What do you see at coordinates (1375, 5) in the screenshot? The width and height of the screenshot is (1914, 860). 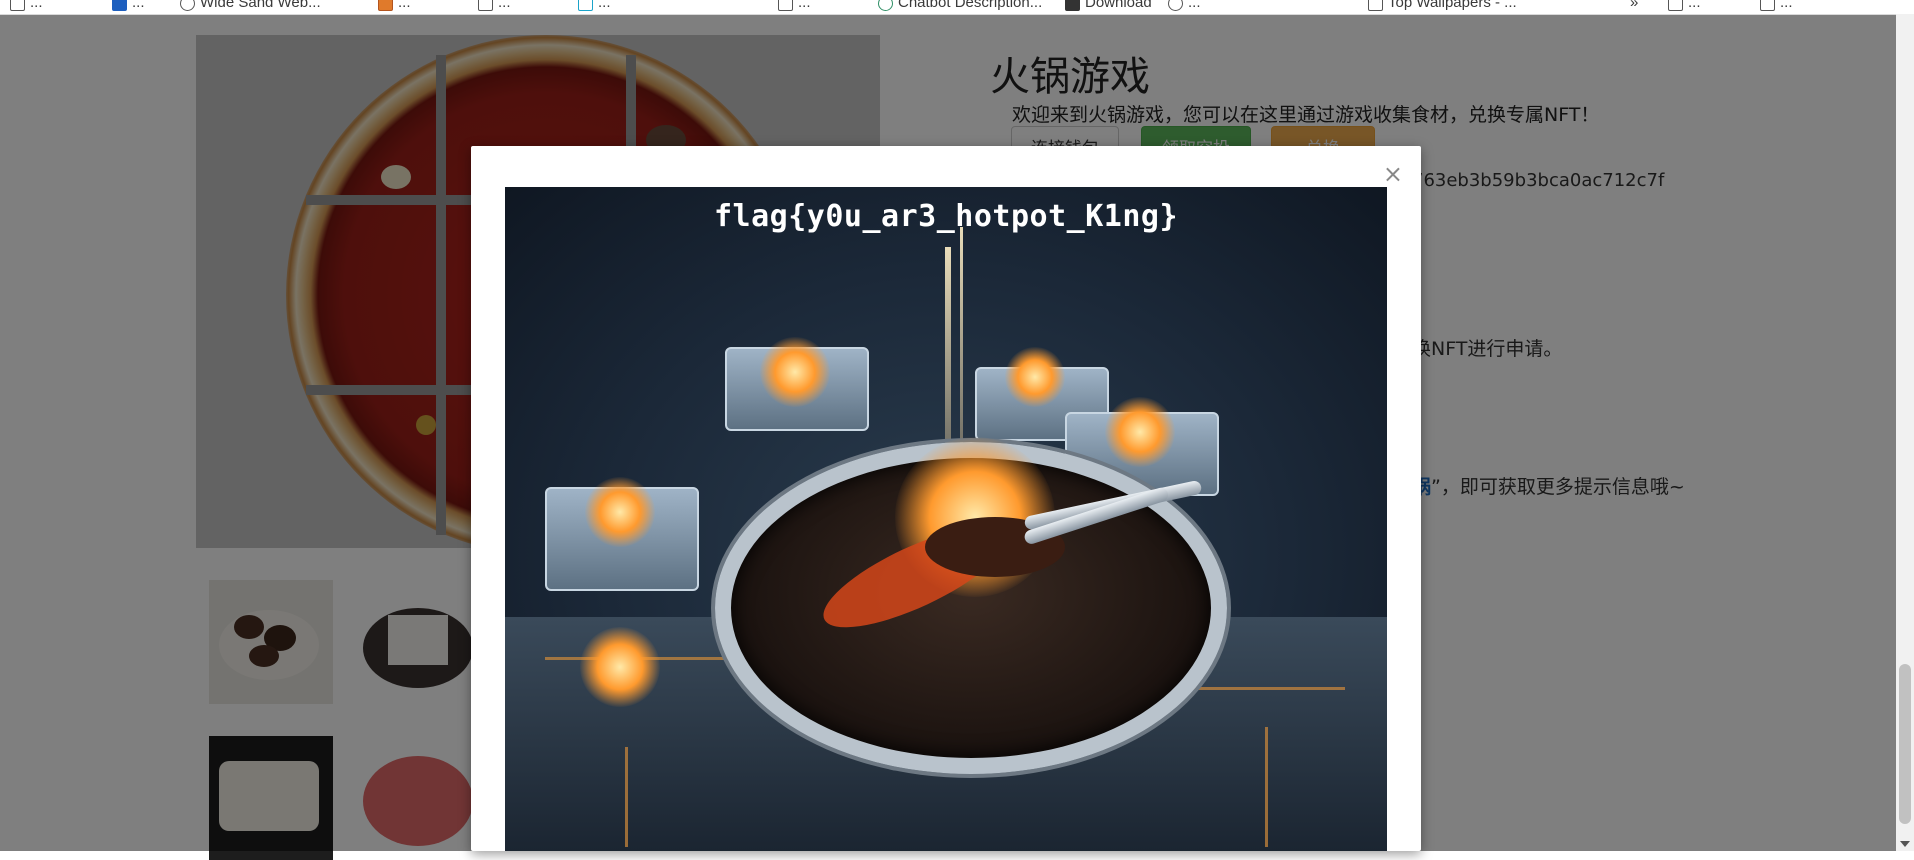 I see `image-icon` at bounding box center [1375, 5].